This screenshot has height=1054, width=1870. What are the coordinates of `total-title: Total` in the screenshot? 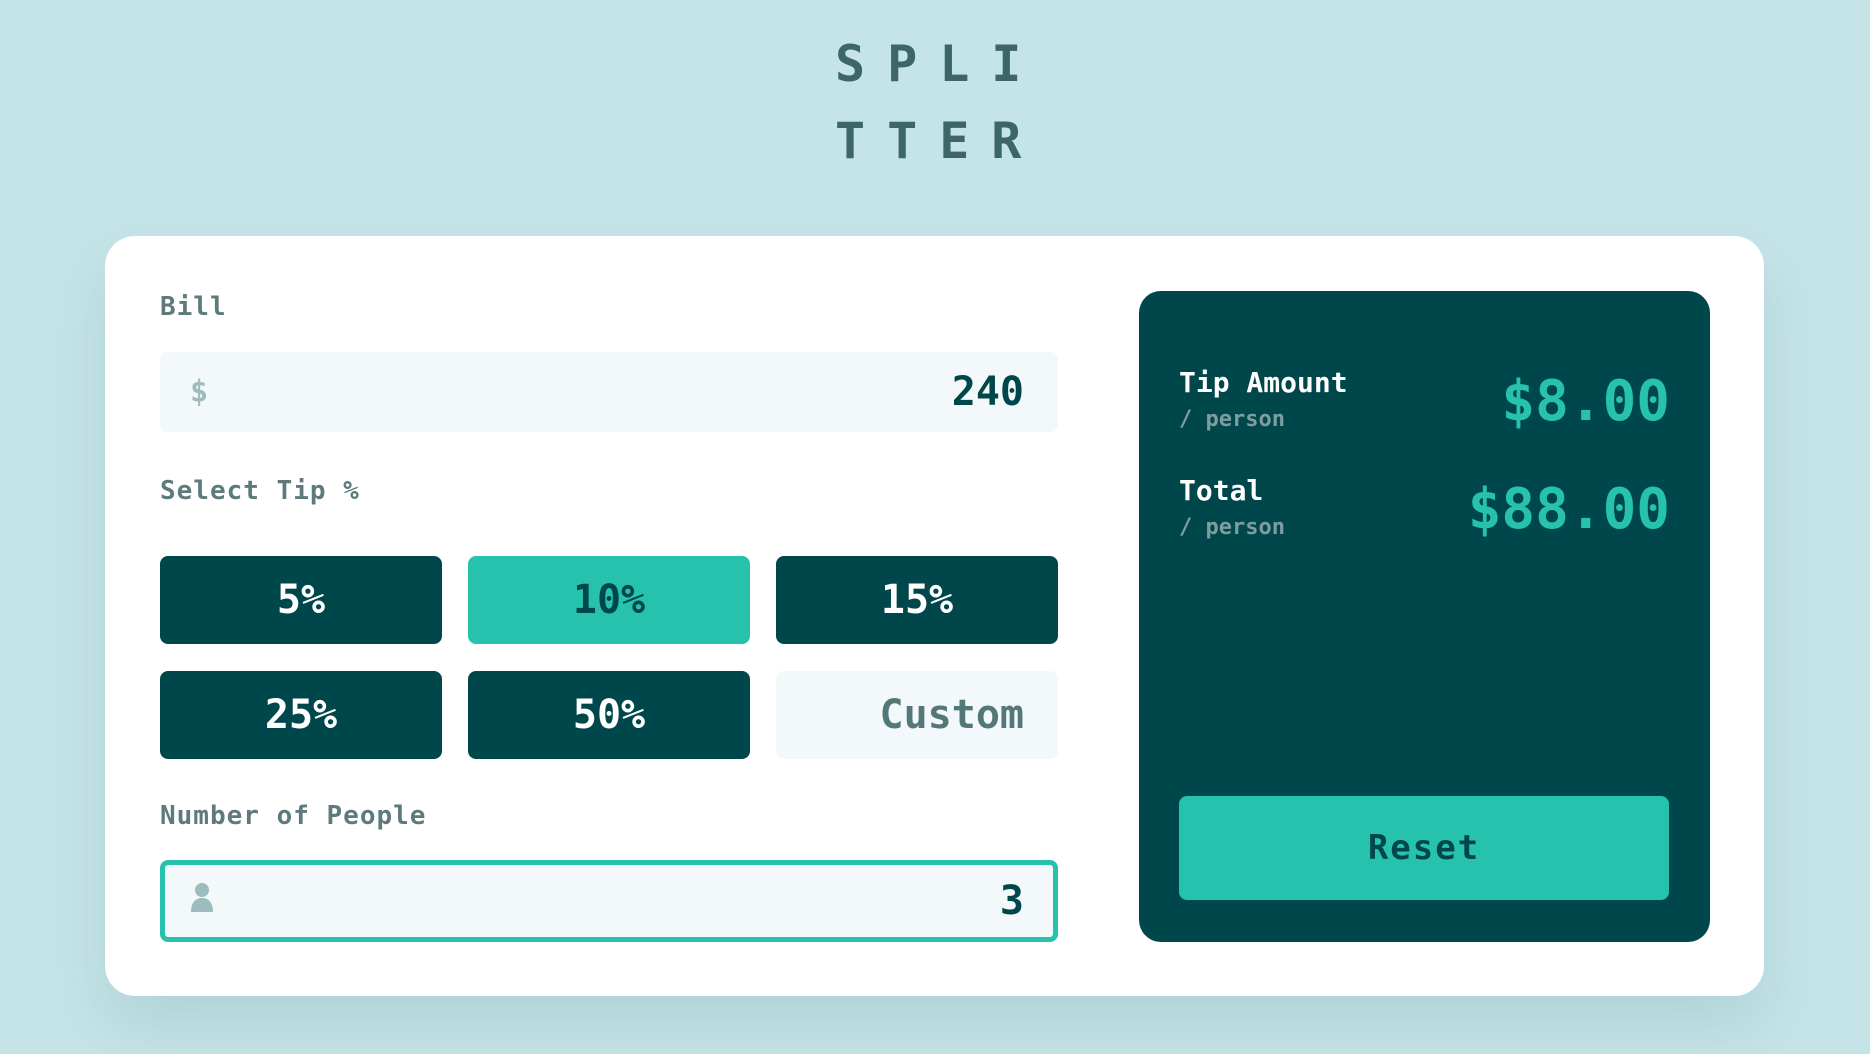 It's located at (1221, 490).